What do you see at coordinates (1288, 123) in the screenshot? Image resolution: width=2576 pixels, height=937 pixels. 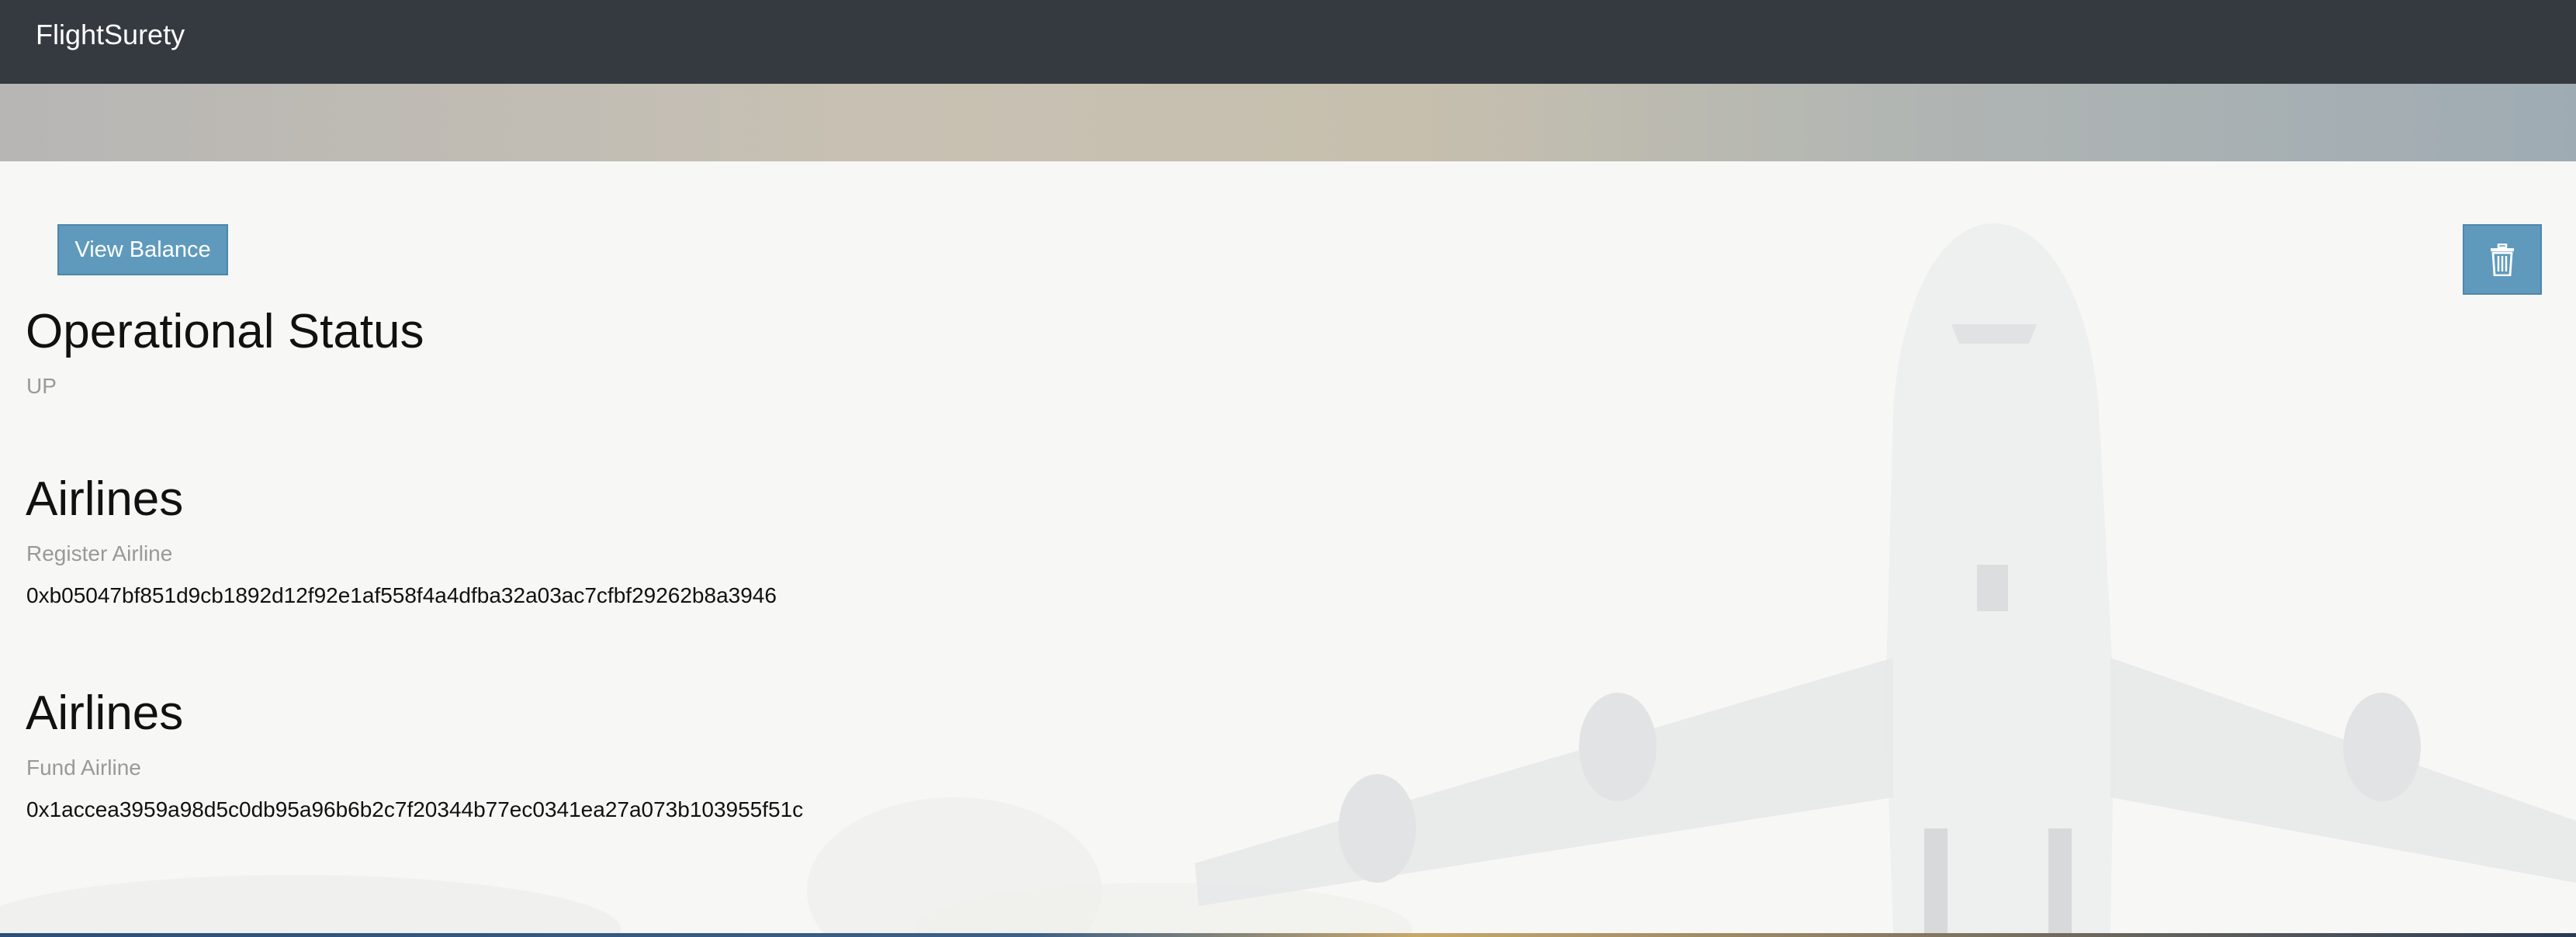 I see `hero-image-strip` at bounding box center [1288, 123].